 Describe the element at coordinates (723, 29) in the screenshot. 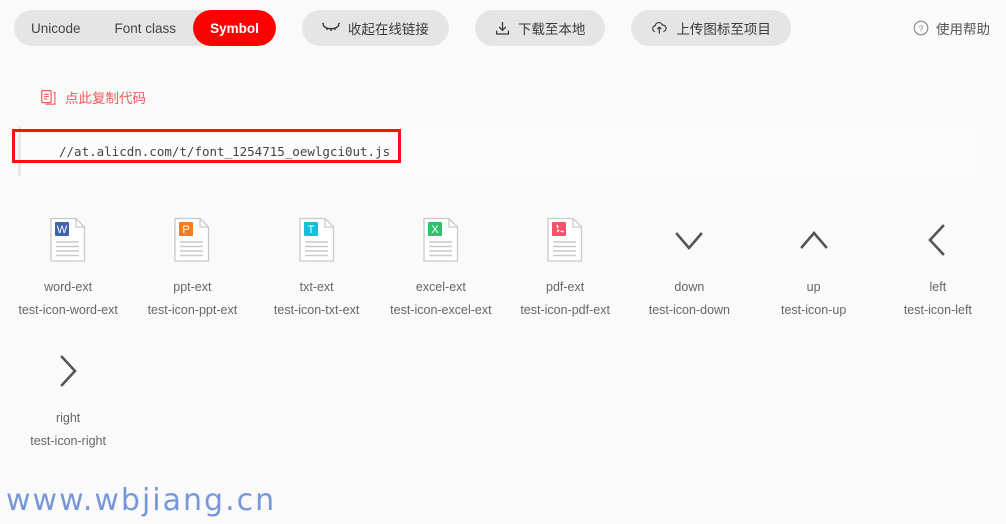

I see `upload-icons-to-project-label: 上传图标至项目` at that location.